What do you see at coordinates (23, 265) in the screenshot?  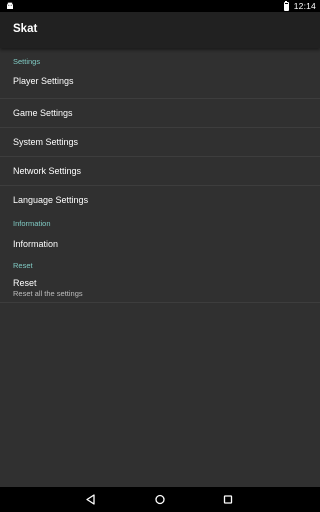 I see `section-header-reset: Reset` at bounding box center [23, 265].